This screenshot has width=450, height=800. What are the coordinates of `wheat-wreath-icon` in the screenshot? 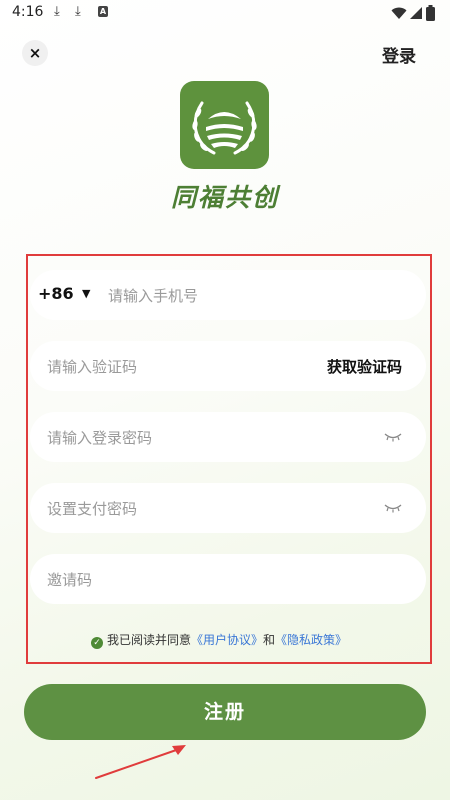 It's located at (224, 128).